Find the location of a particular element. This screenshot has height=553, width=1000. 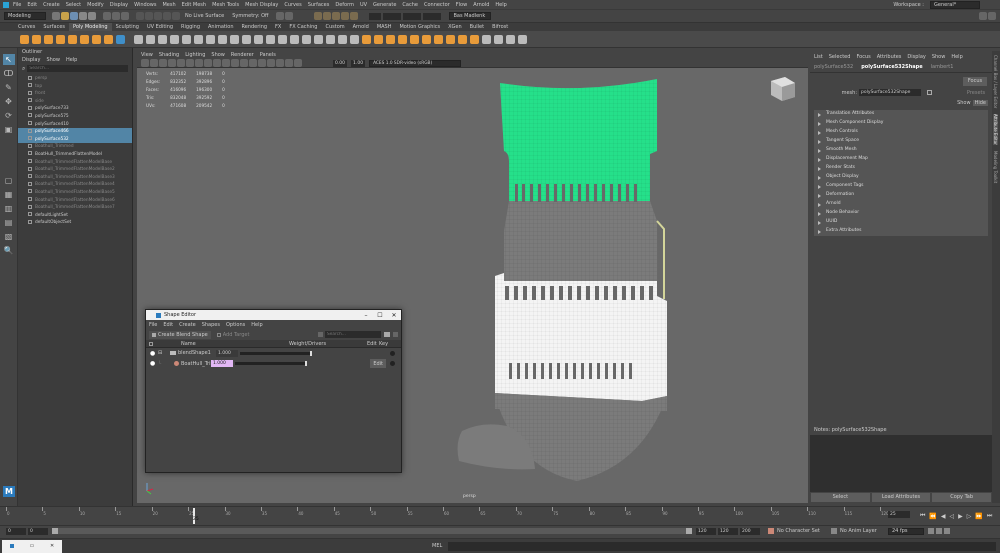

menu-item-mesh: Mesh is located at coordinates (168, 5).